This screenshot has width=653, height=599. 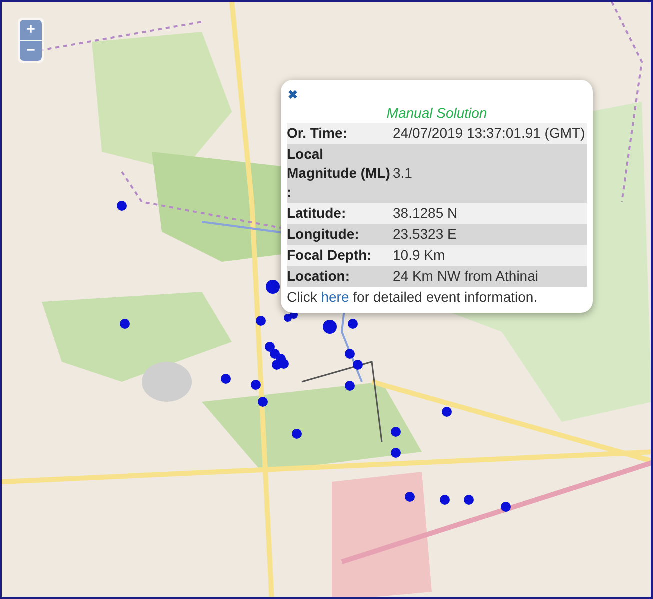 I want to click on field-label: Location:, so click(x=319, y=276).